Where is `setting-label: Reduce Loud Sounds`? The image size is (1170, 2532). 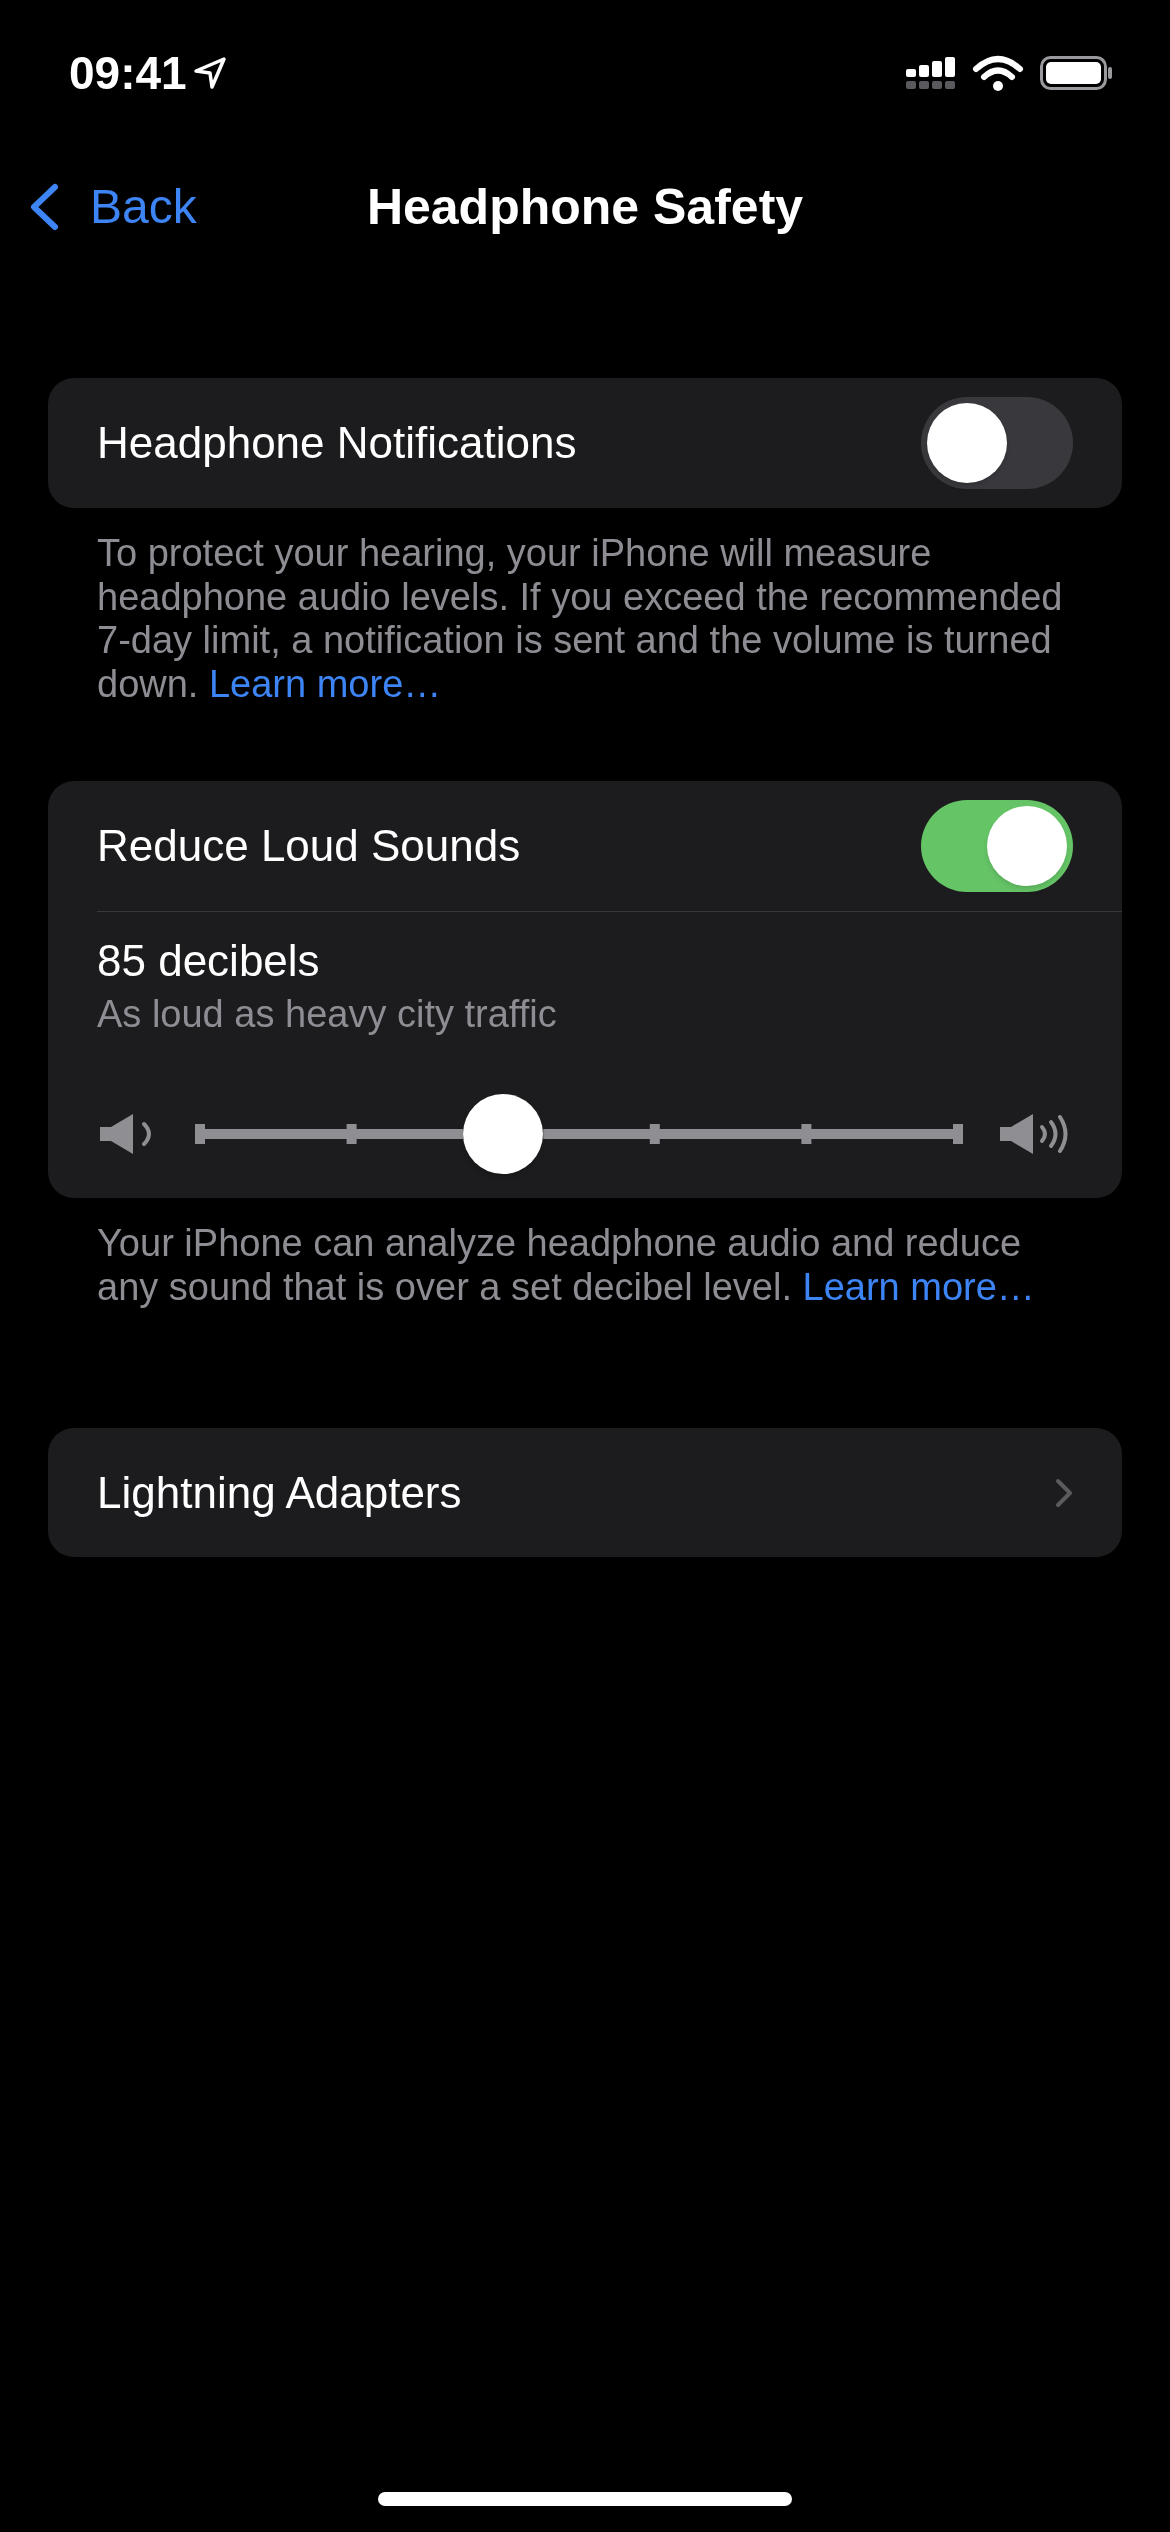 setting-label: Reduce Loud Sounds is located at coordinates (309, 846).